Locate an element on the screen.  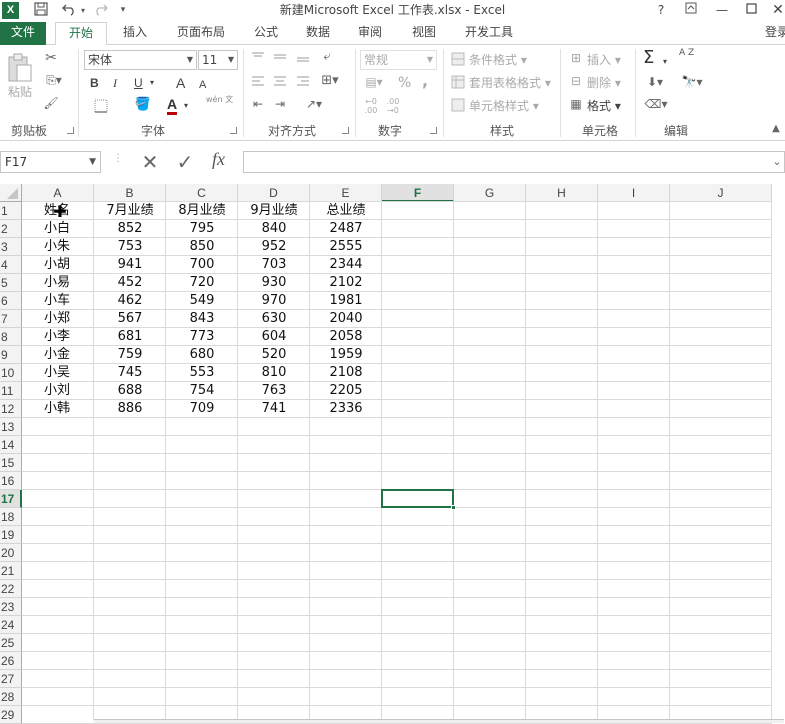
font-name-dropdown: 宋体 ▼ is located at coordinates (140, 60).